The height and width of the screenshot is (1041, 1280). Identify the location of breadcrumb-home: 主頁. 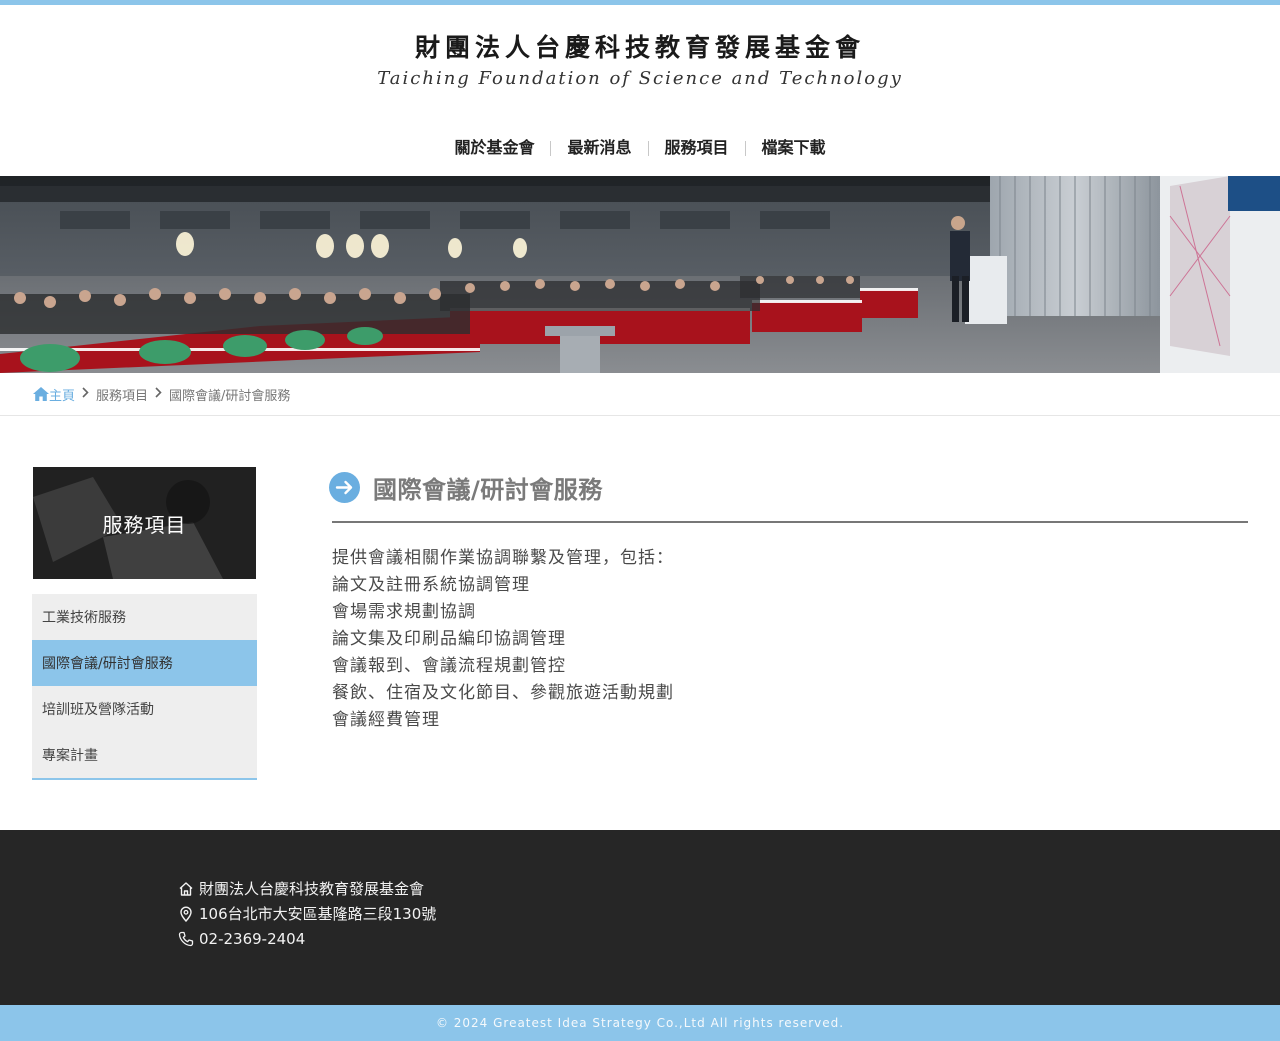
(54, 394).